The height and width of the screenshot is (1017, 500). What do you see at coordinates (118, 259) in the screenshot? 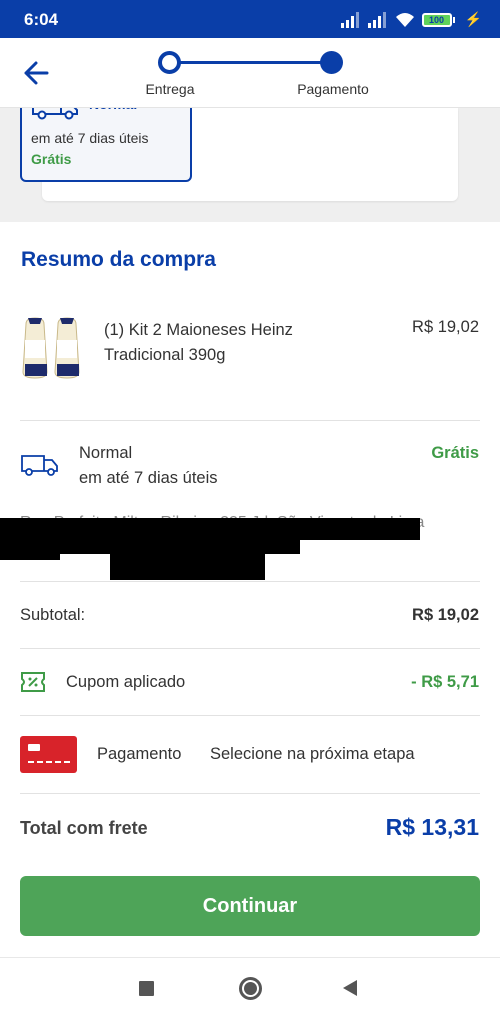
I see `summary-title: Resumo da compra` at bounding box center [118, 259].